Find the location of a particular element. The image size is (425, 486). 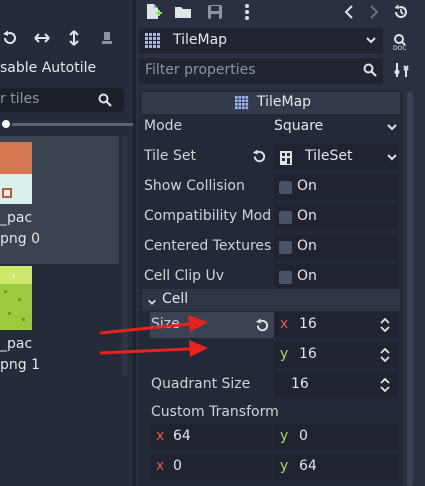

open-folder-icon is located at coordinates (183, 14).